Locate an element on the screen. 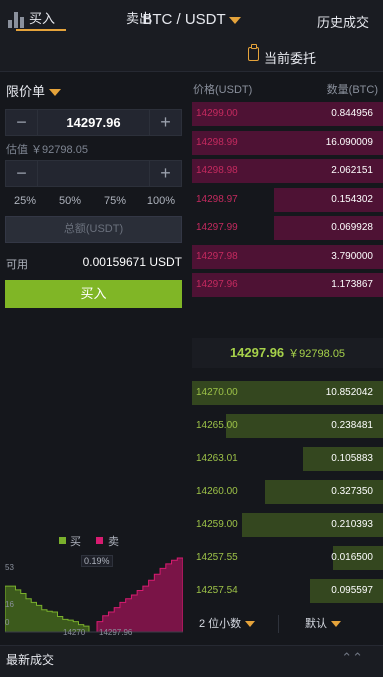 The height and width of the screenshot is (677, 383). spread-percent: 0.19% is located at coordinates (97, 561).